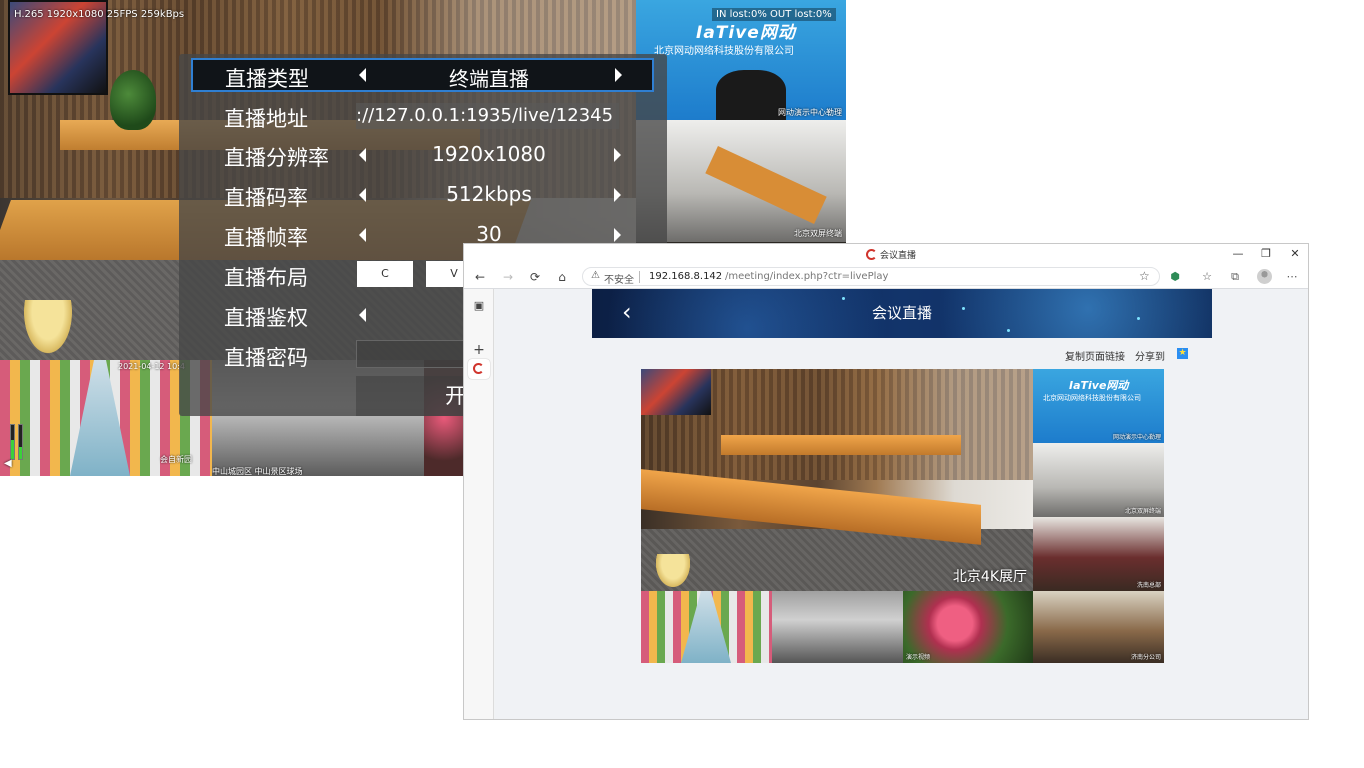 Image resolution: width=1364 pixels, height=768 pixels. Describe the element at coordinates (508, 277) in the screenshot. I see `forward-button: →` at that location.